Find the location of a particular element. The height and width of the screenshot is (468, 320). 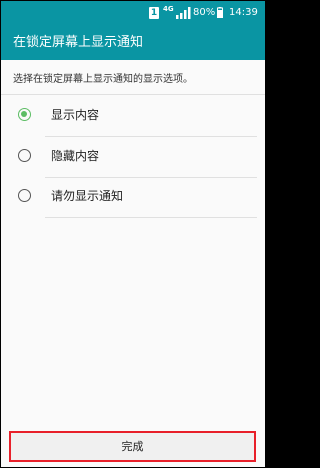

option-label: 隐藏内容 is located at coordinates (75, 156).